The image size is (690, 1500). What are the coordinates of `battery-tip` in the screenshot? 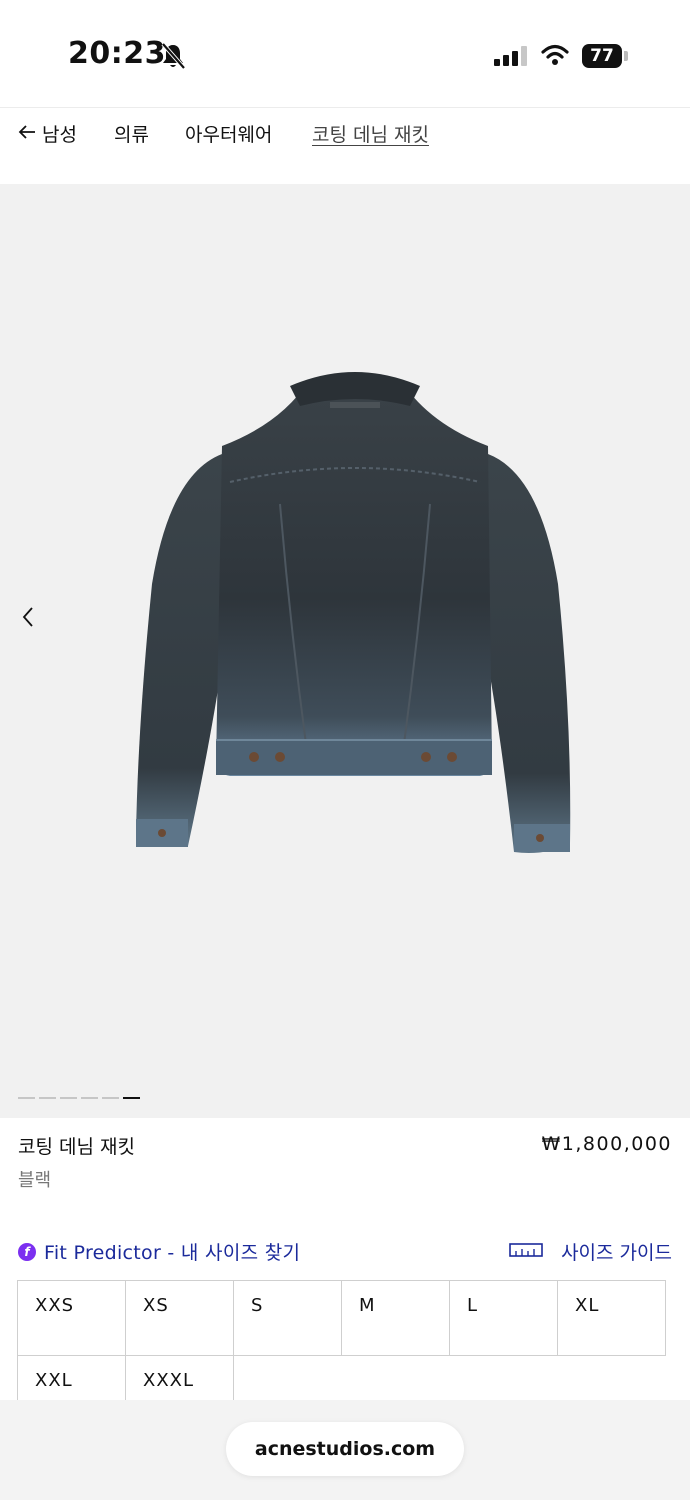 It's located at (626, 56).